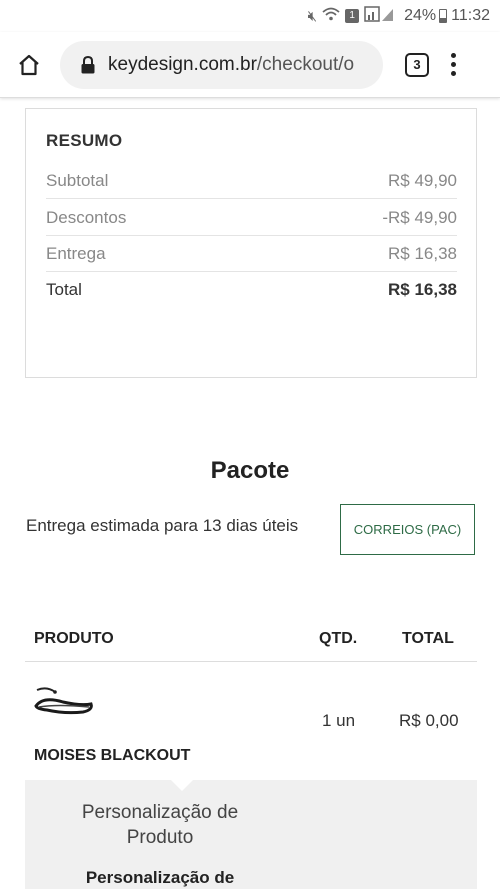 This screenshot has height=889, width=500. Describe the element at coordinates (379, 16) in the screenshot. I see `signal-icon` at that location.